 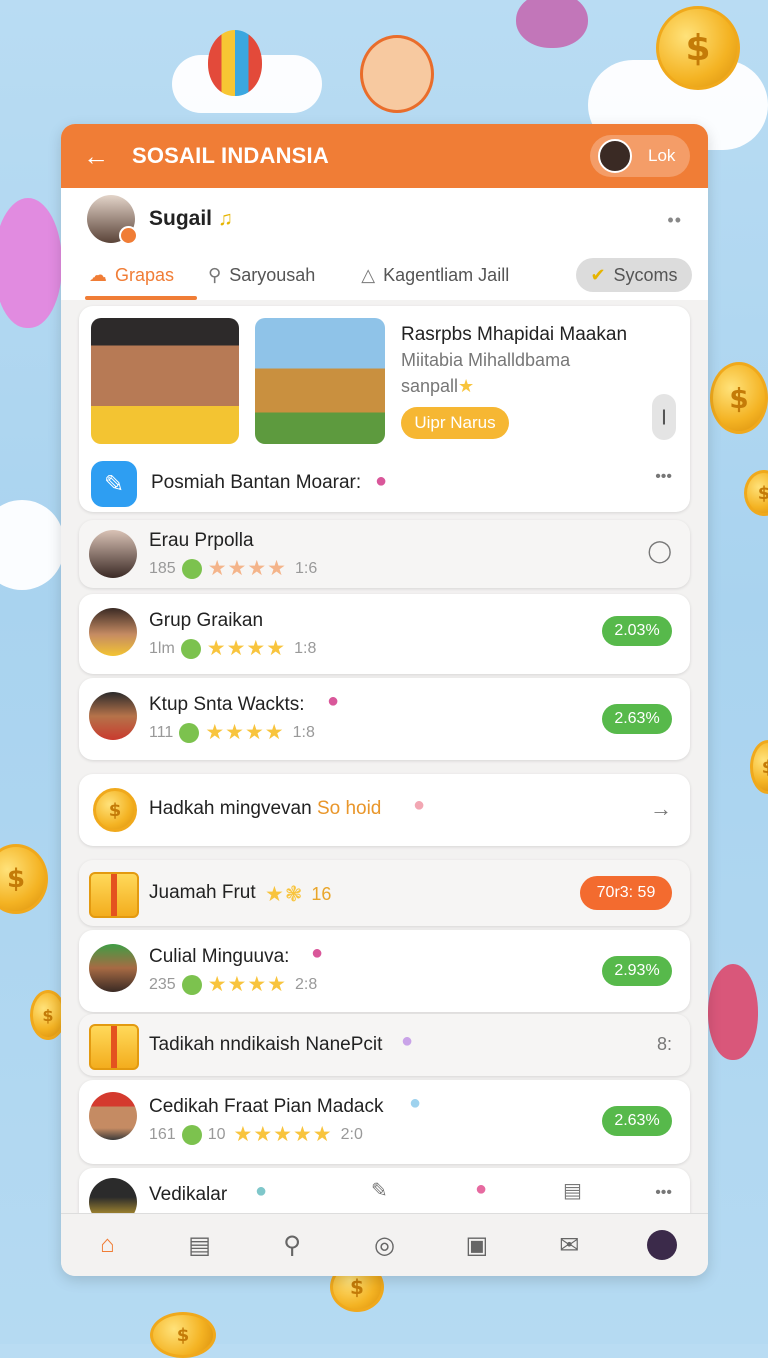 What do you see at coordinates (321, 894) in the screenshot?
I see `row-count: 16` at bounding box center [321, 894].